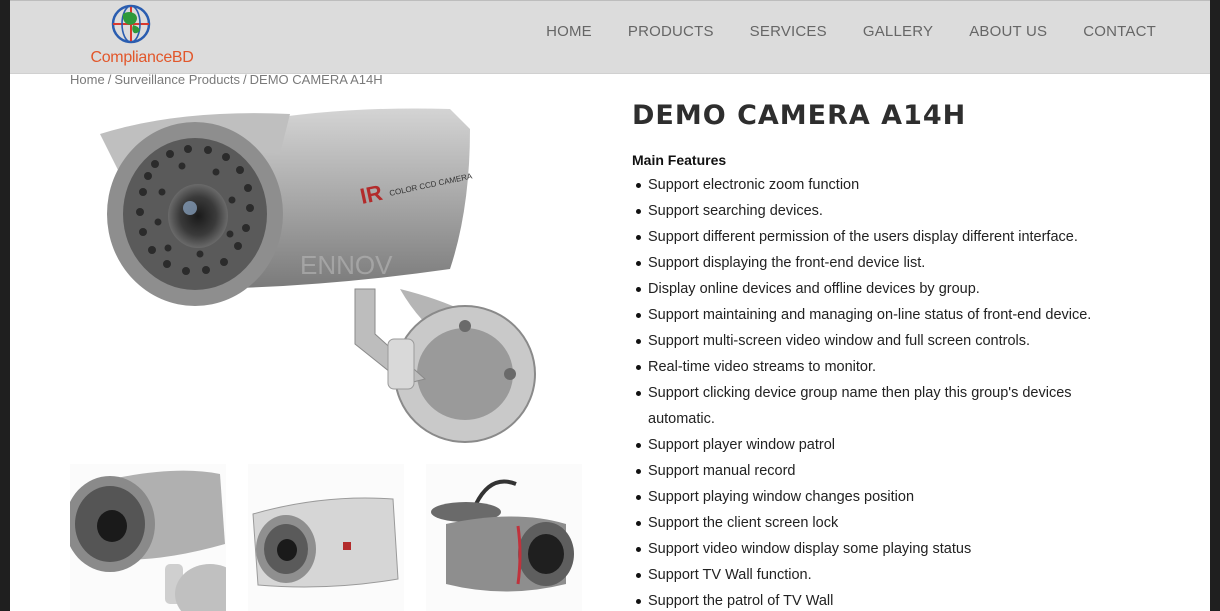 The height and width of the screenshot is (611, 1220). Describe the element at coordinates (1008, 31) in the screenshot. I see `nav-about-us: ABOUT US` at that location.